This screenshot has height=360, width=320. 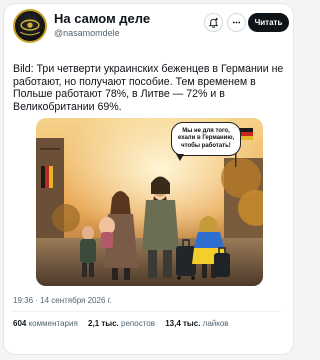 What do you see at coordinates (146, 311) in the screenshot?
I see `divider` at bounding box center [146, 311].